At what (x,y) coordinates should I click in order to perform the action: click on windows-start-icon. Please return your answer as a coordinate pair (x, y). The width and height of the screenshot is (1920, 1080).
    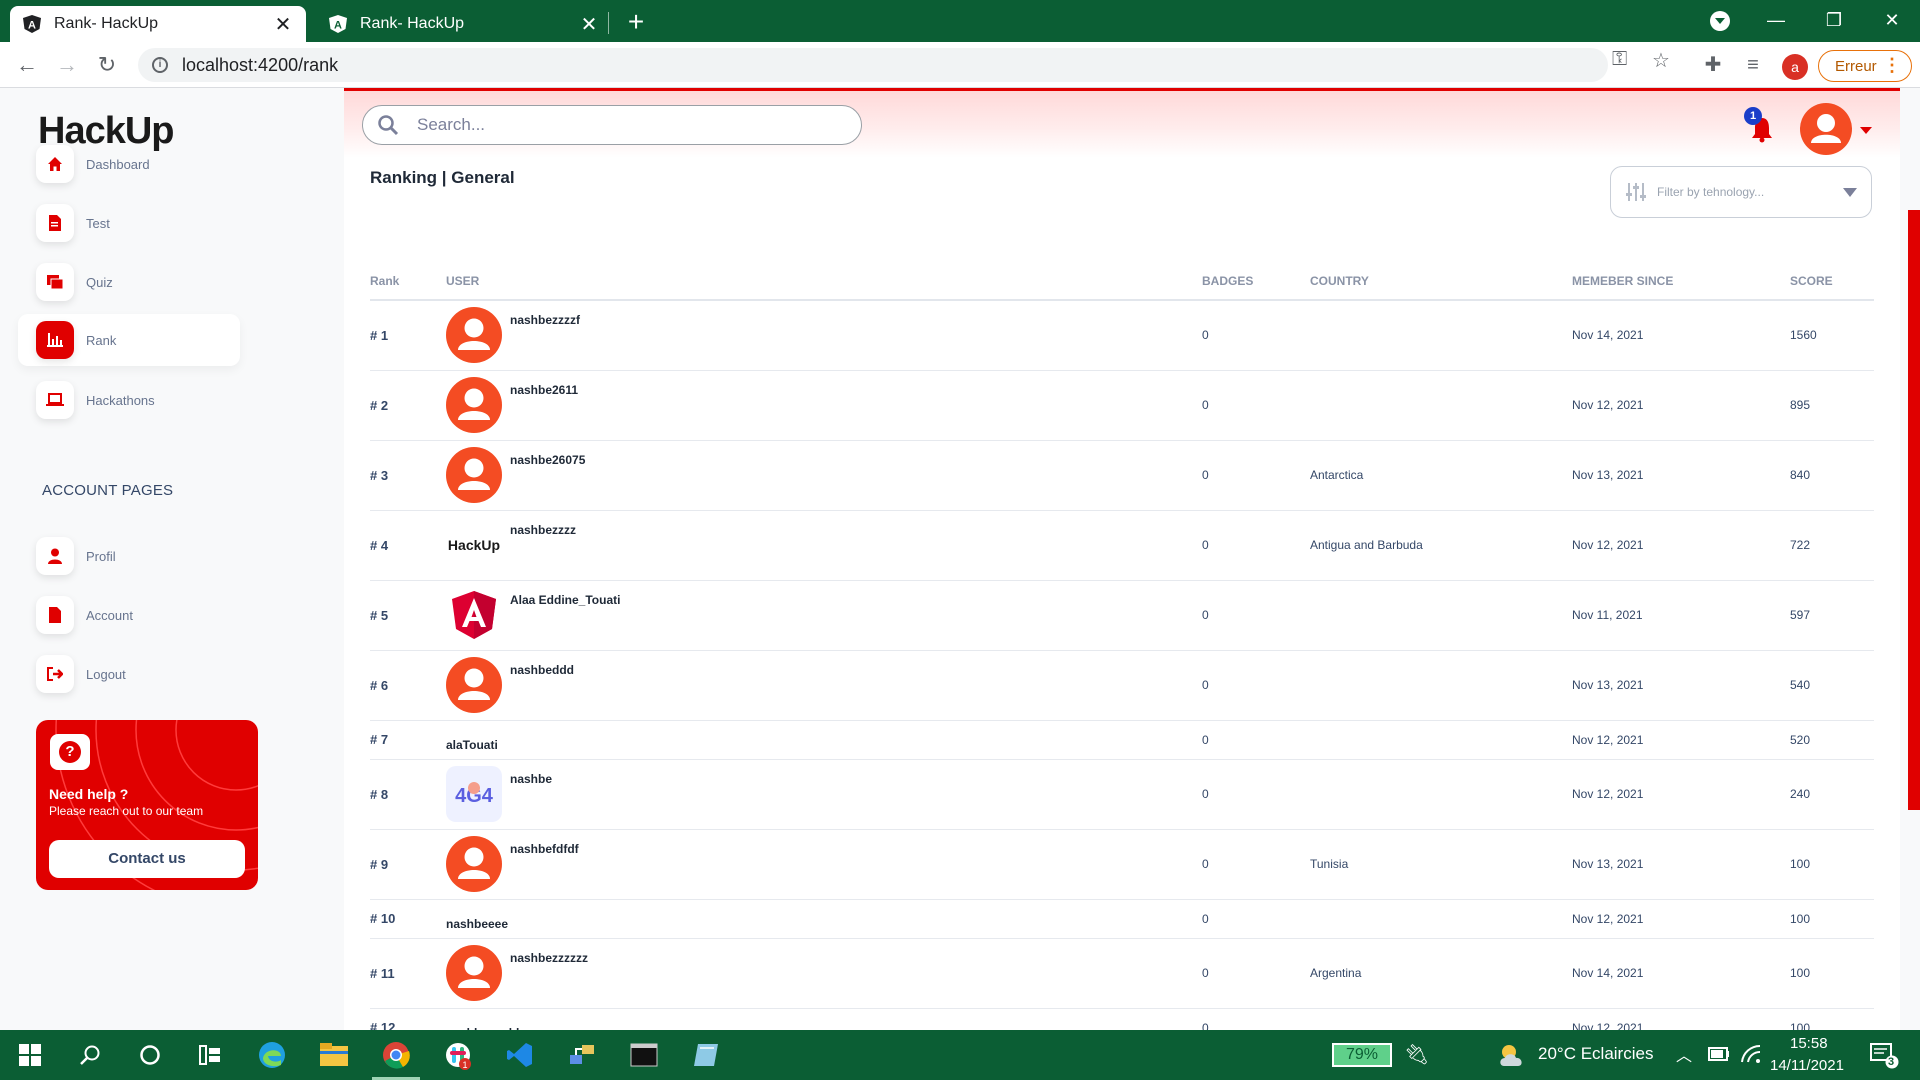
    Looking at the image, I should click on (30, 1055).